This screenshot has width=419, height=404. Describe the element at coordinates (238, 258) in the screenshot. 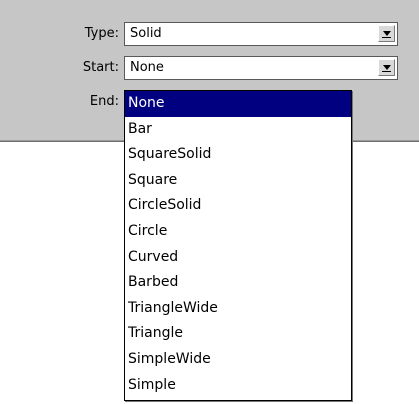

I see `option-curved: Curved` at that location.